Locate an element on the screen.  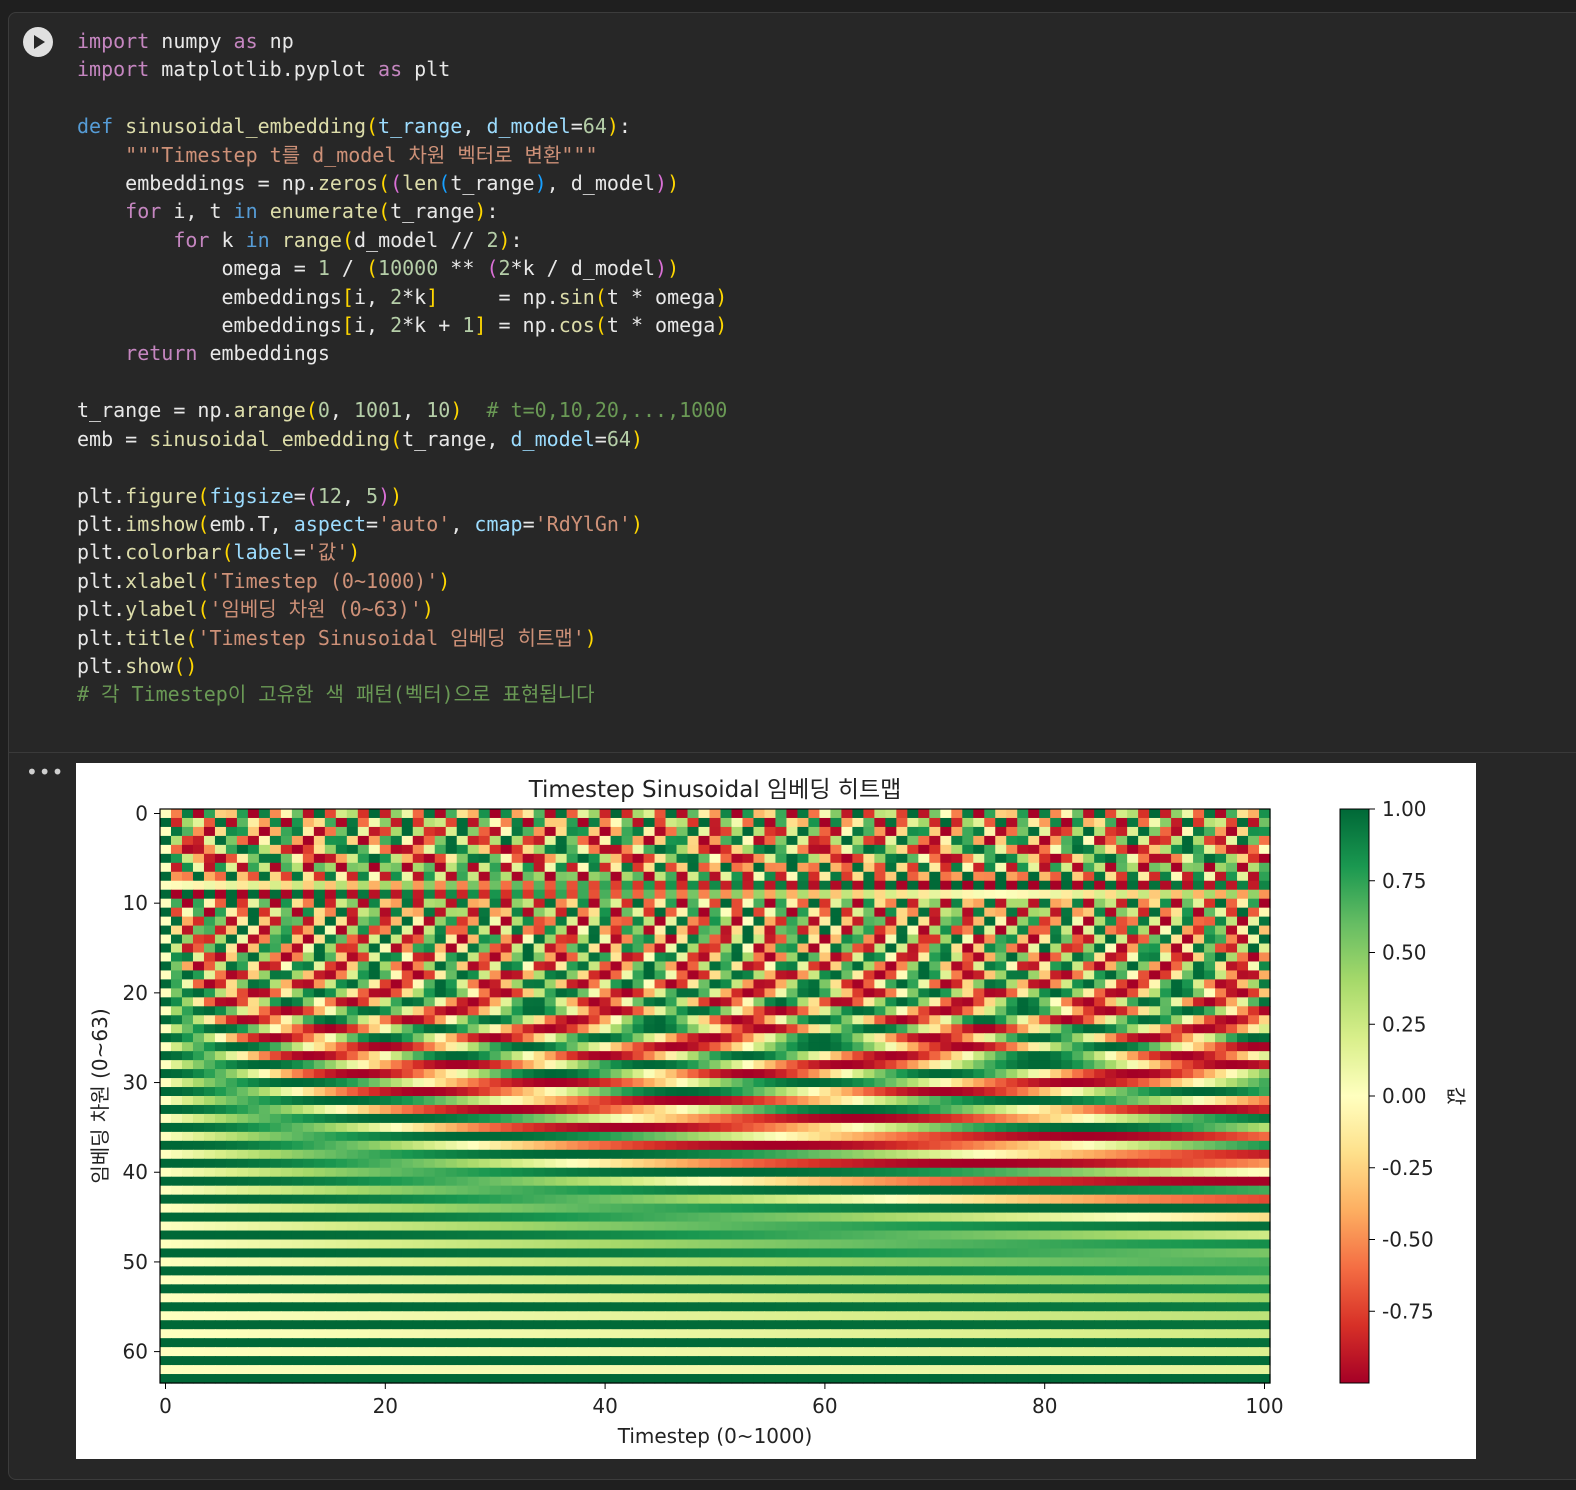
output-menu-icon: ••• is located at coordinates (44, 773).